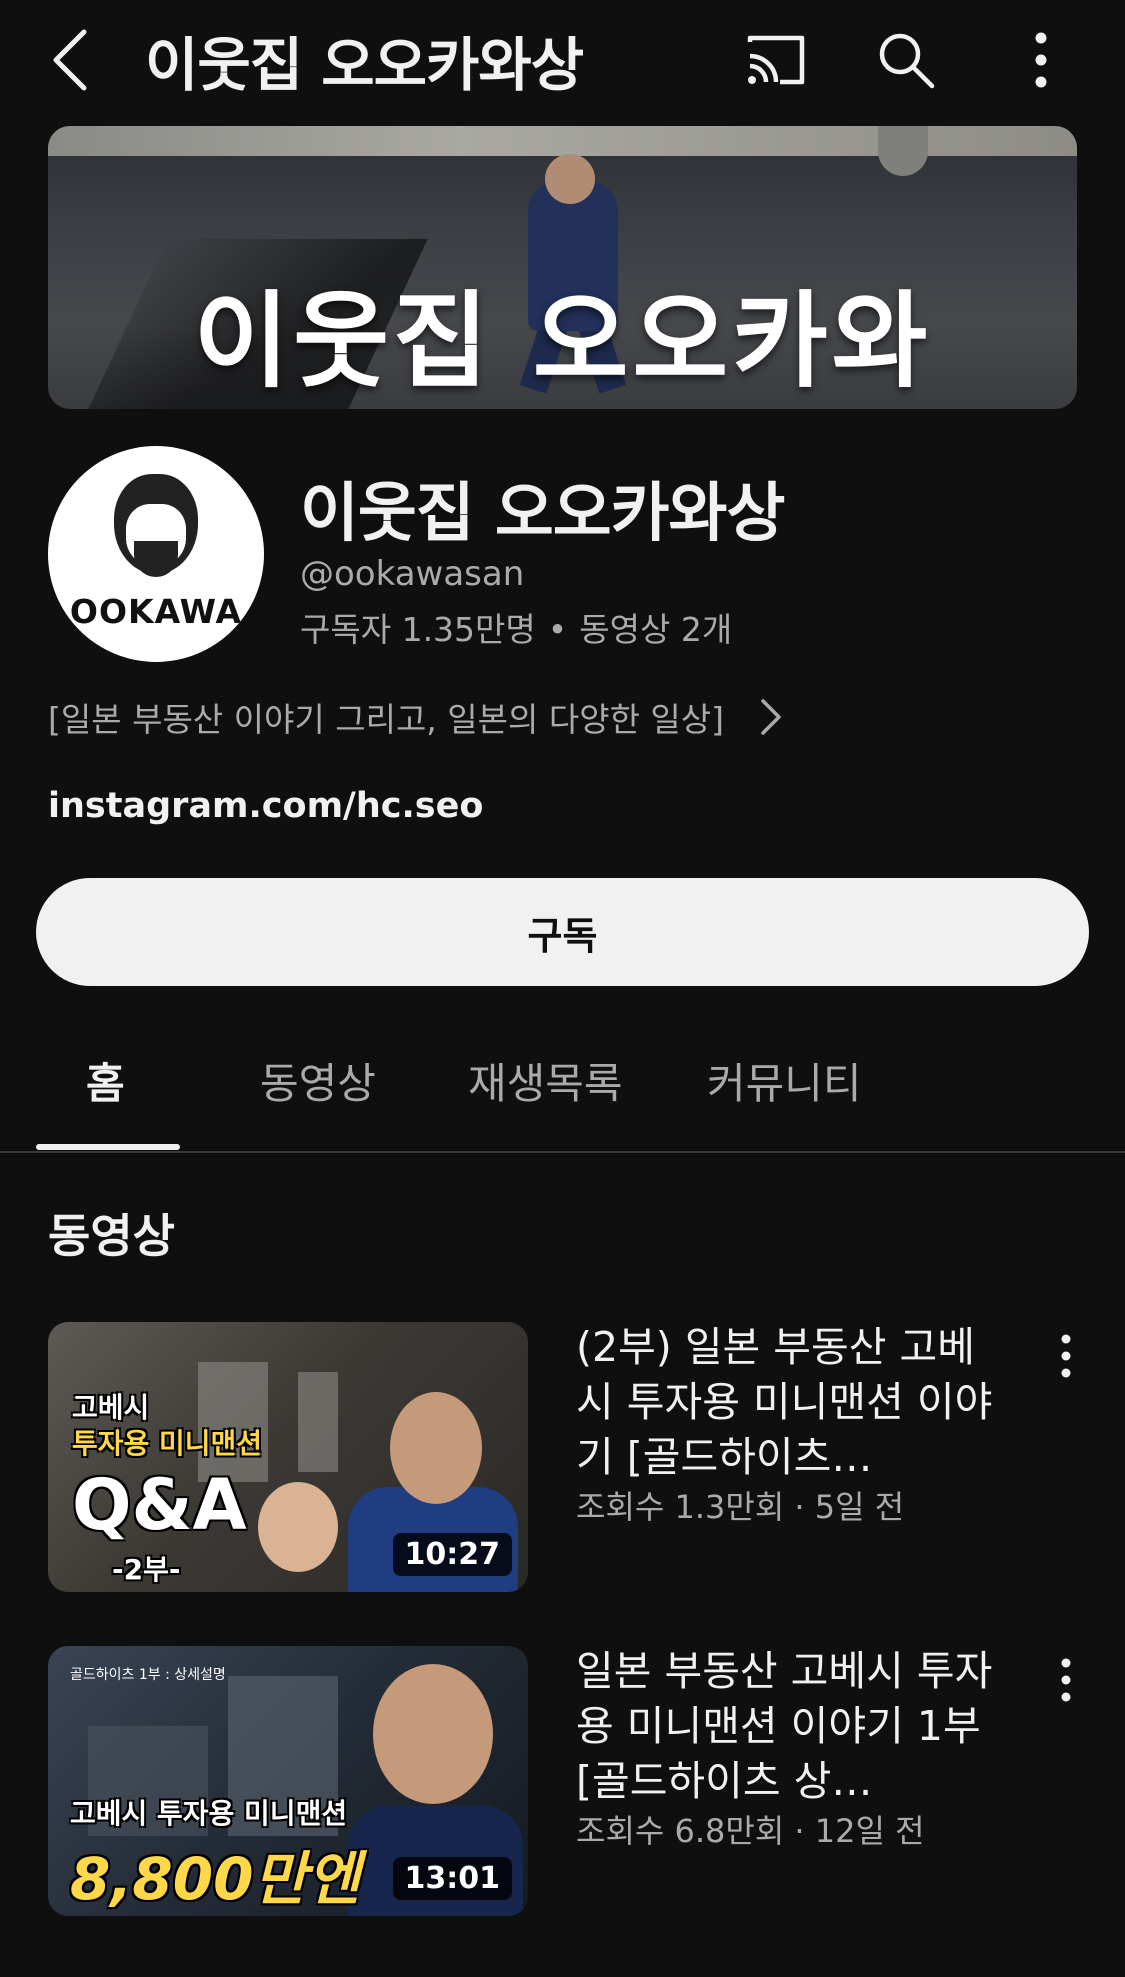  I want to click on thumb-window, so click(318, 1422).